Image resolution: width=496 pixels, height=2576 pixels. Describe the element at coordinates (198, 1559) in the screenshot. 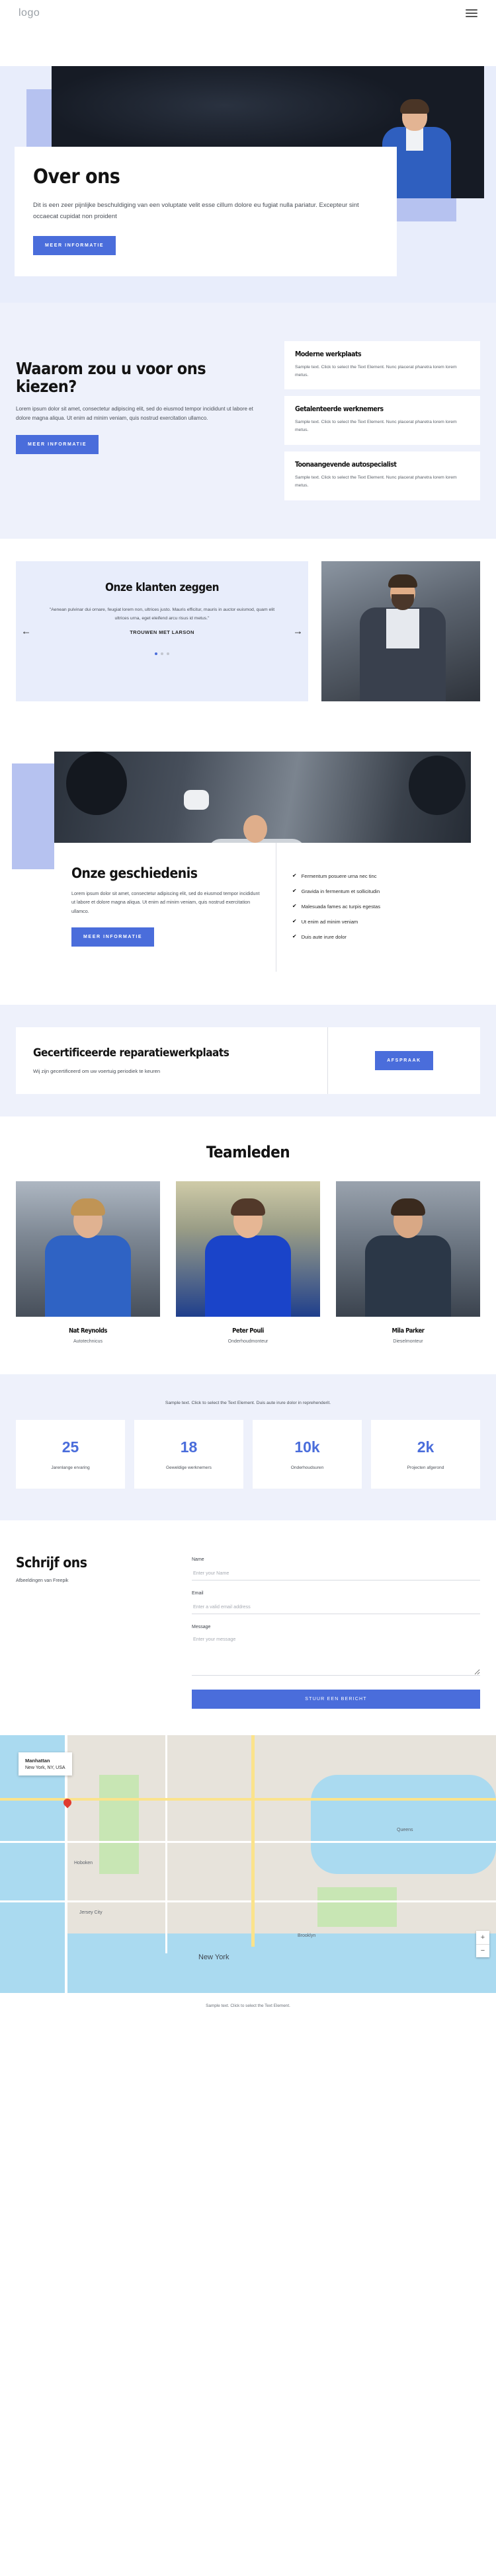

I see `name-label: Name` at that location.